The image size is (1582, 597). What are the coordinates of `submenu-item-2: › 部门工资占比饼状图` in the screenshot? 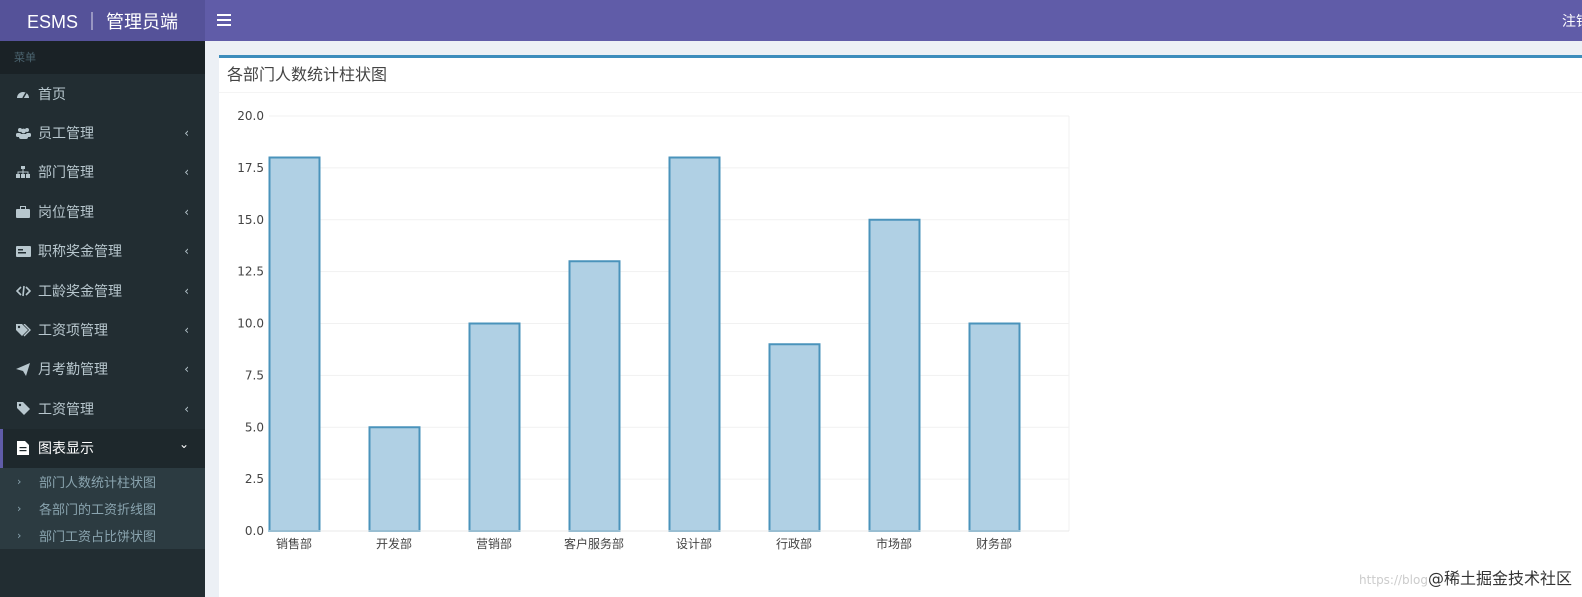 It's located at (102, 535).